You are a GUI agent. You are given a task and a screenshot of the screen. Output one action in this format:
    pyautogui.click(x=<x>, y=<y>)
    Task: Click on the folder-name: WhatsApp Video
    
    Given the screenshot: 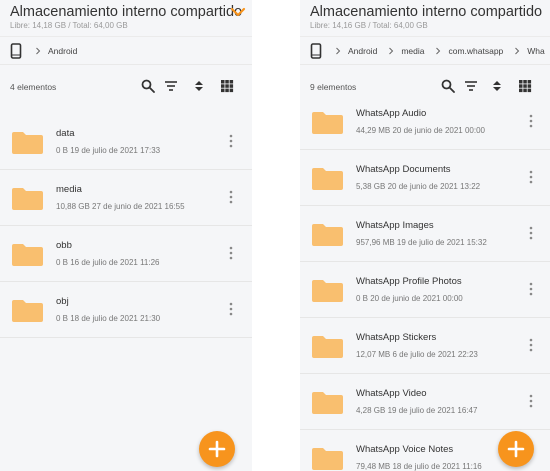 What is the action you would take?
    pyautogui.click(x=391, y=393)
    